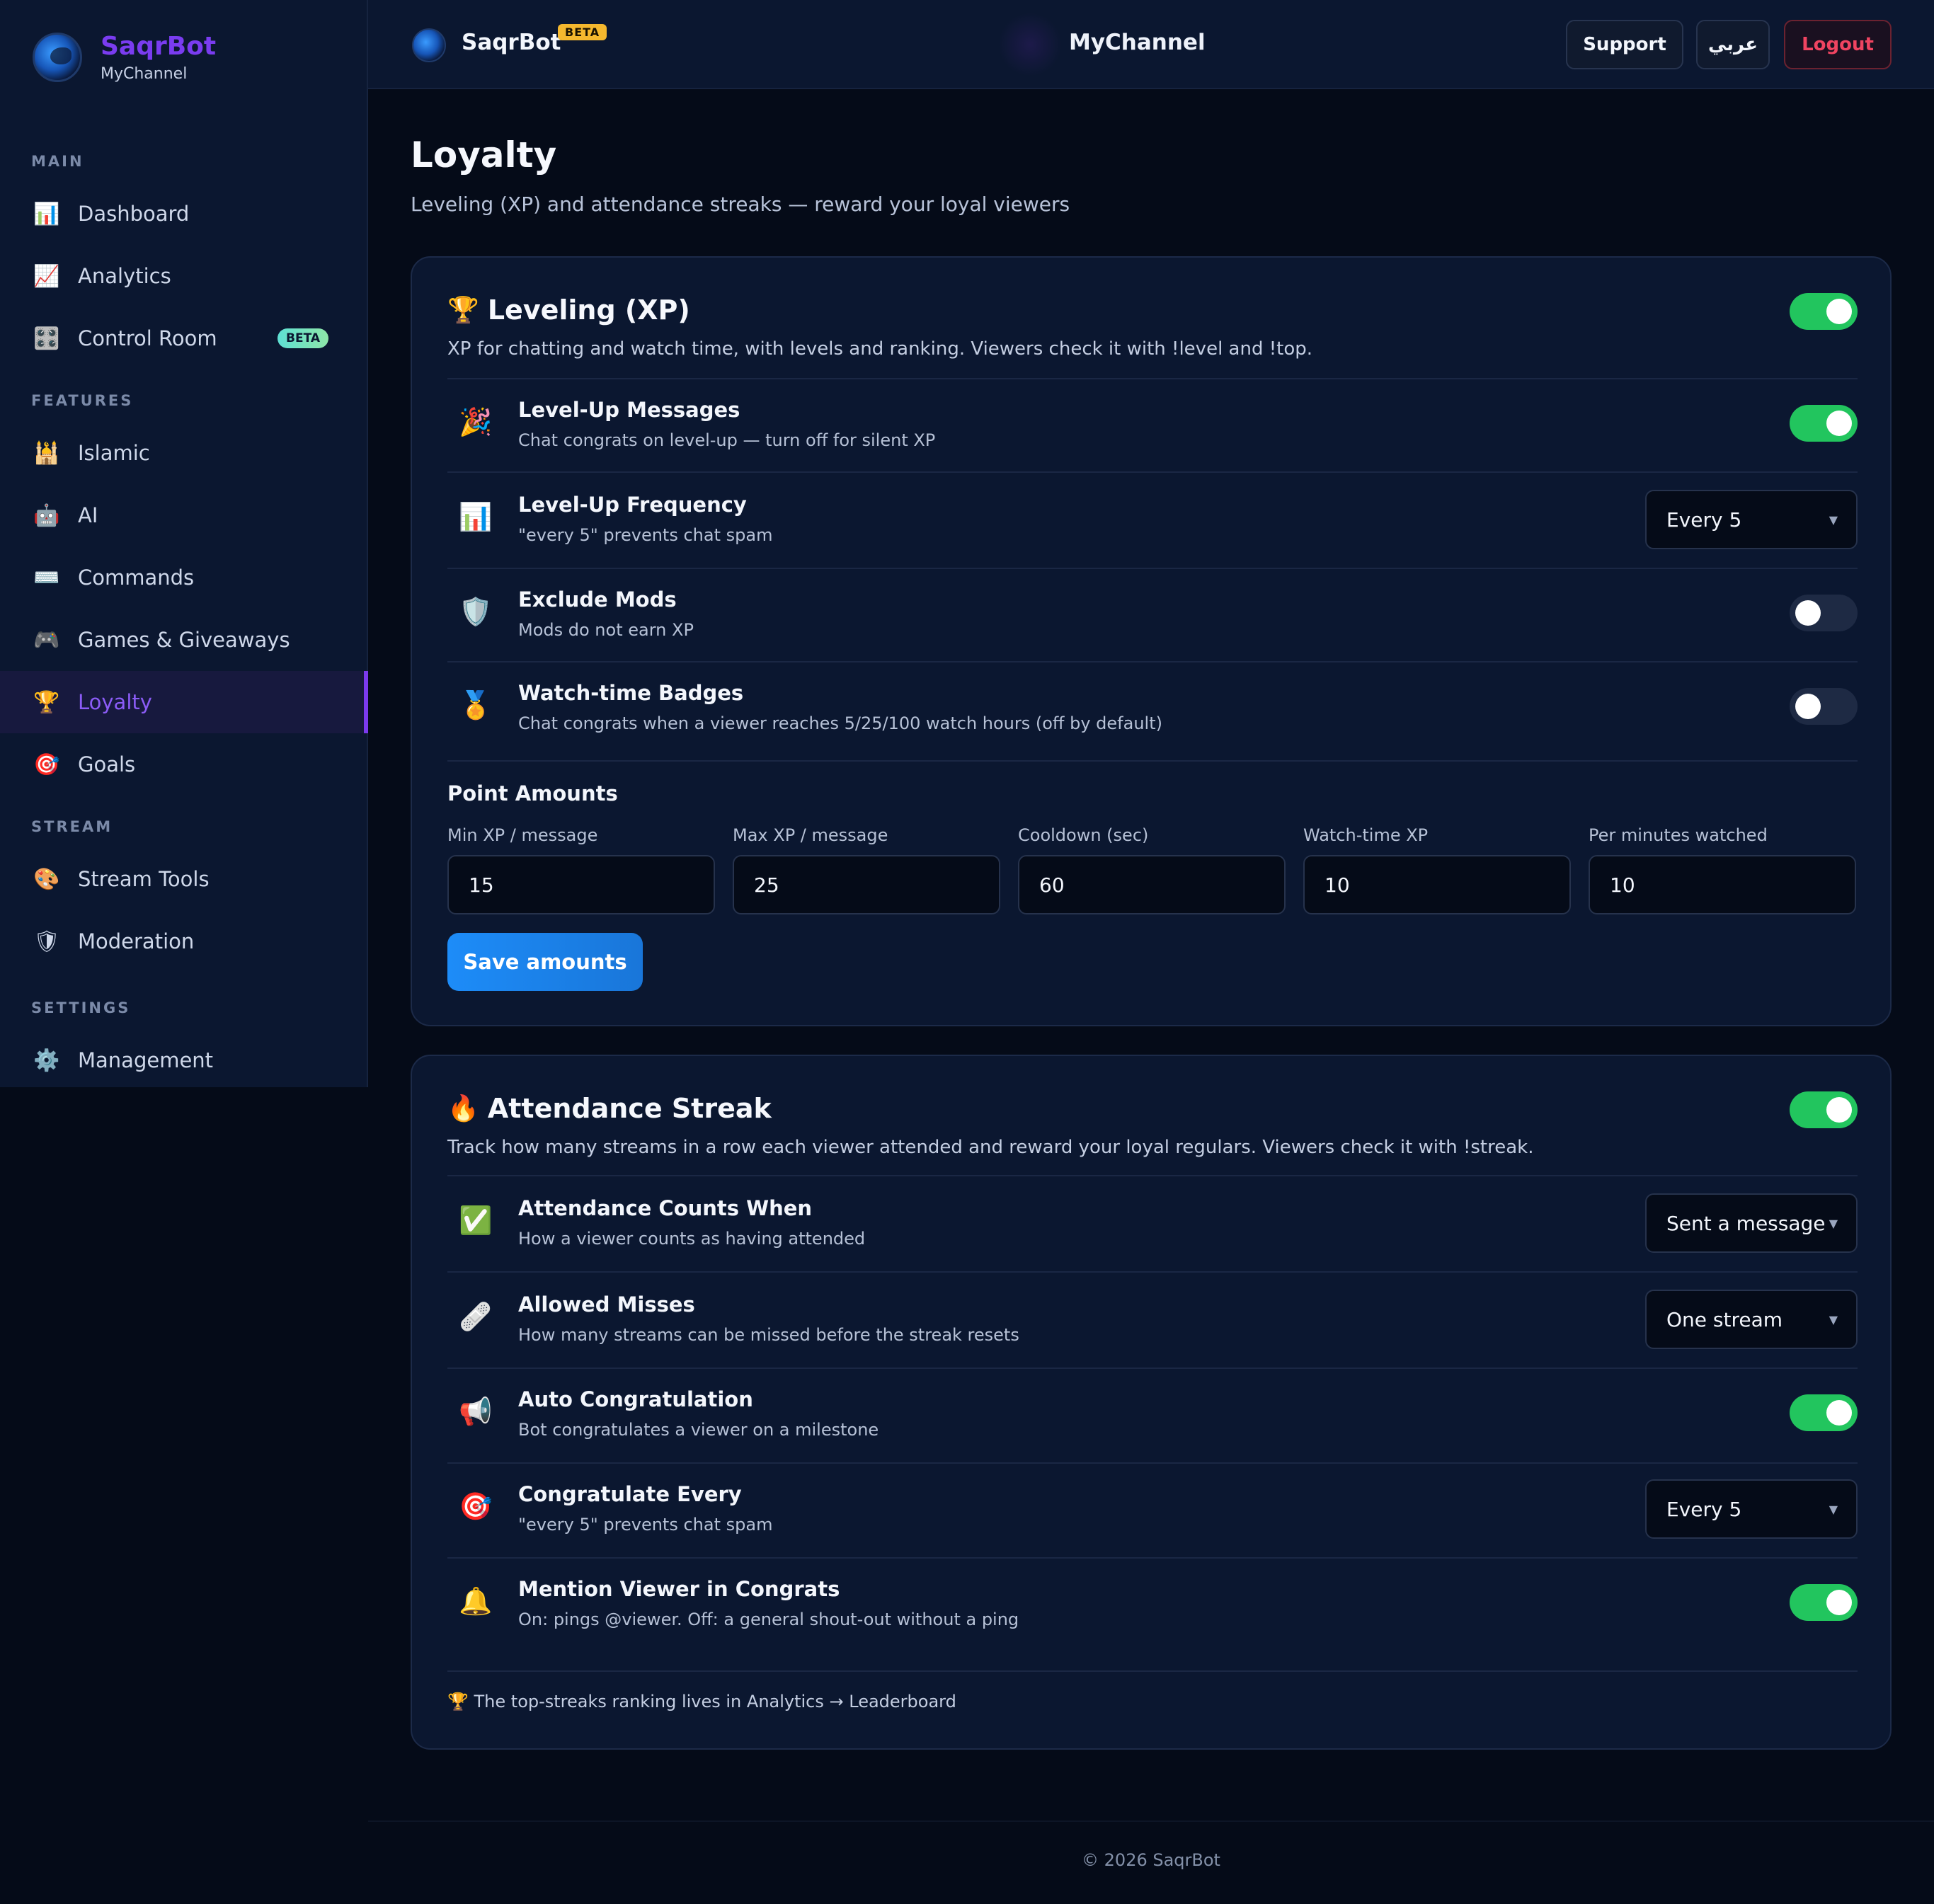  I want to click on brand-channel: MyChannel, so click(144, 74).